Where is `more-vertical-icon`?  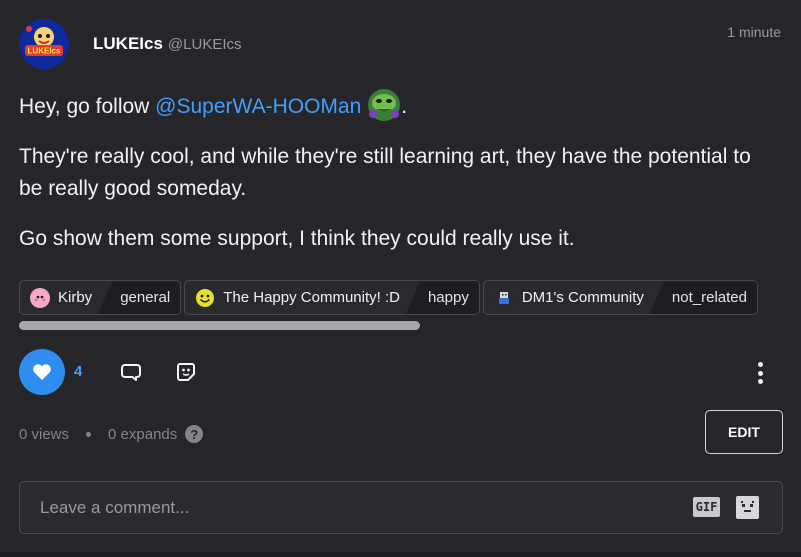 more-vertical-icon is located at coordinates (760, 364).